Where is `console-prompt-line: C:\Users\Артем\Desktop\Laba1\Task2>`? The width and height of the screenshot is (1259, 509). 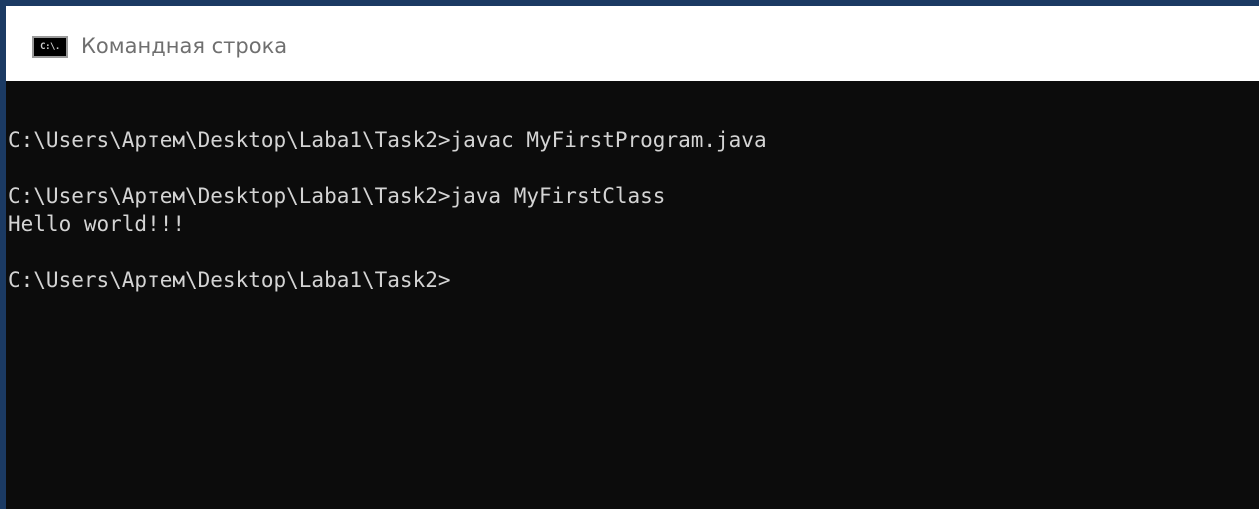 console-prompt-line: C:\Users\Артем\Desktop\Laba1\Task2> is located at coordinates (632, 280).